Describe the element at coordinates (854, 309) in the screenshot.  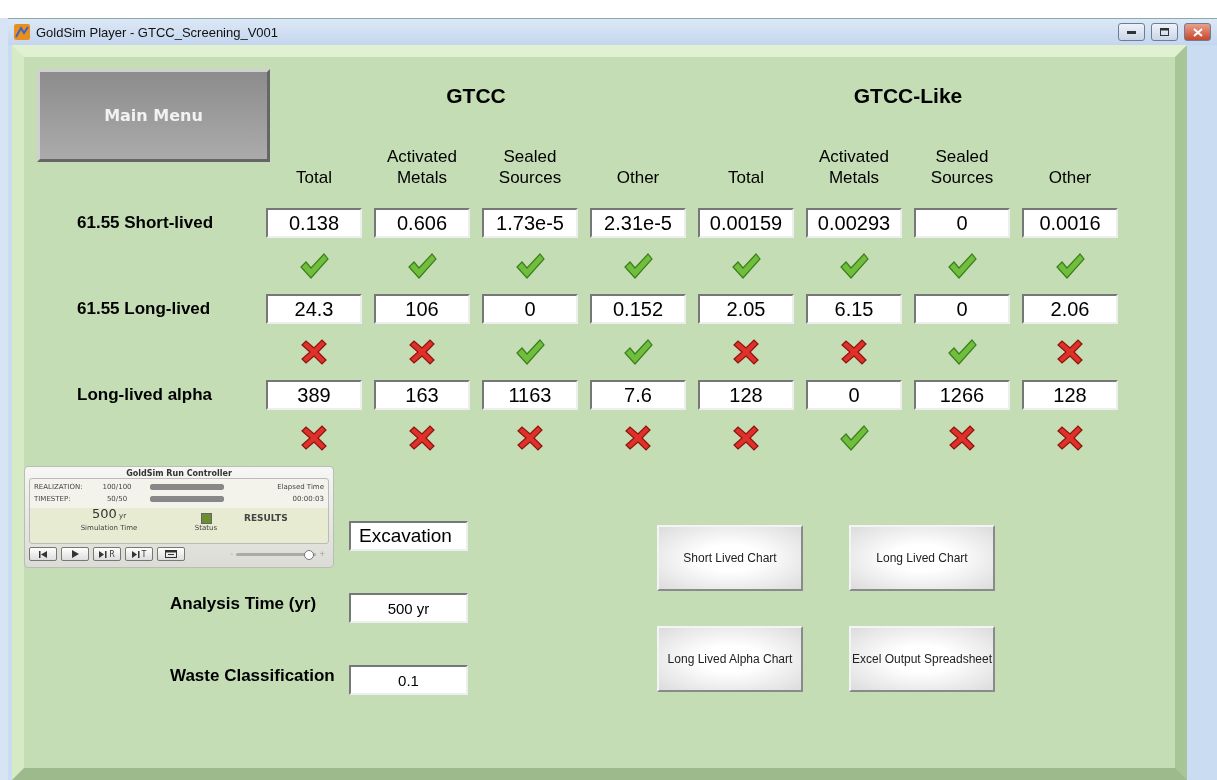
I see `value-field: 6.15` at that location.